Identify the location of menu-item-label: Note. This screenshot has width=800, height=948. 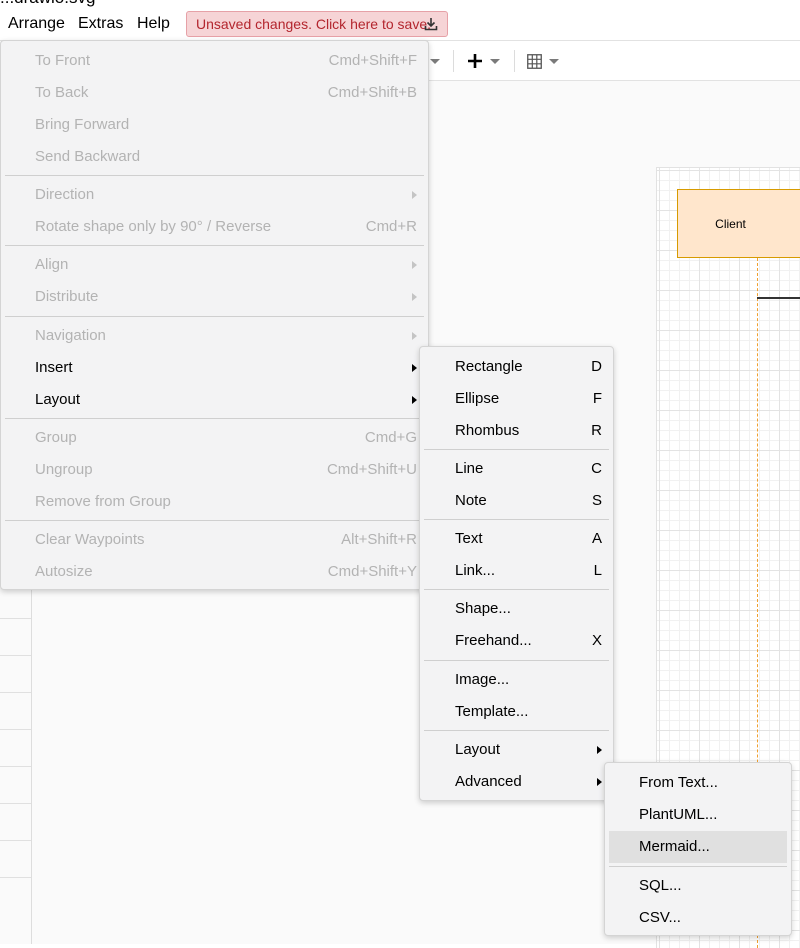
(471, 500).